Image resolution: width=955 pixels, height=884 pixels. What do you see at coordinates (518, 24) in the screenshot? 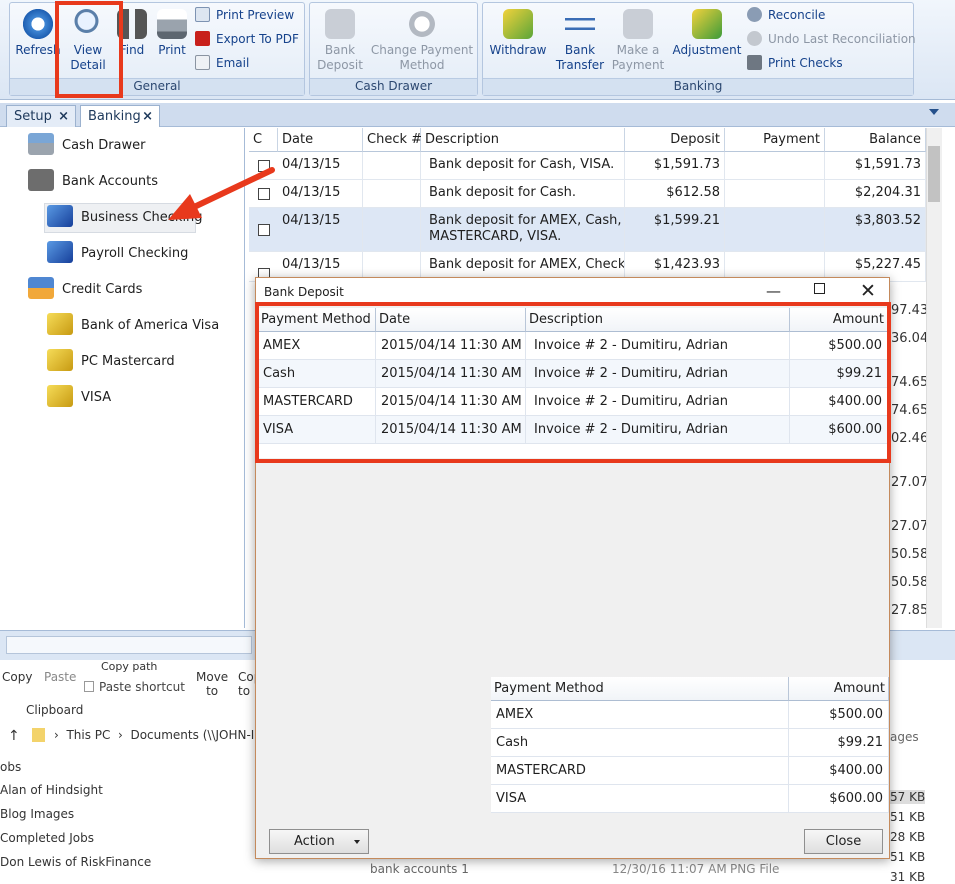
I see `coins-icon` at bounding box center [518, 24].